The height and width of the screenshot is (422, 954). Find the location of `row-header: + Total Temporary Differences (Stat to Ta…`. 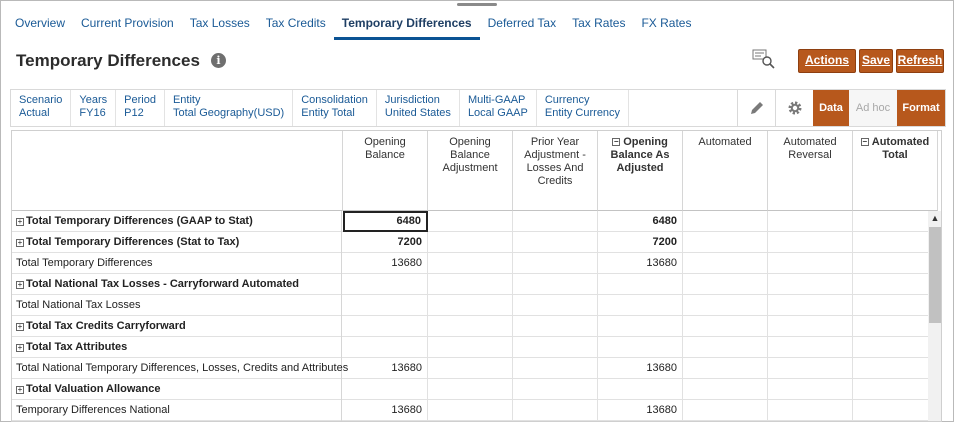

row-header: + Total Temporary Differences (Stat to Ta… is located at coordinates (177, 242).